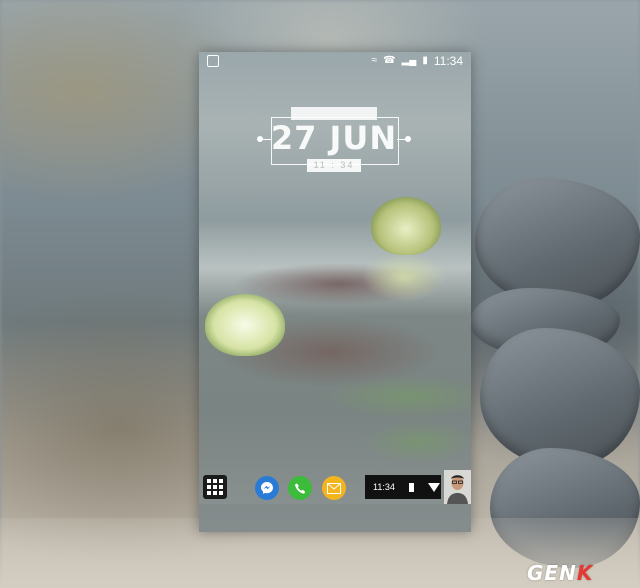 This screenshot has height=588, width=640. I want to click on battery-icon, so click(411, 487).